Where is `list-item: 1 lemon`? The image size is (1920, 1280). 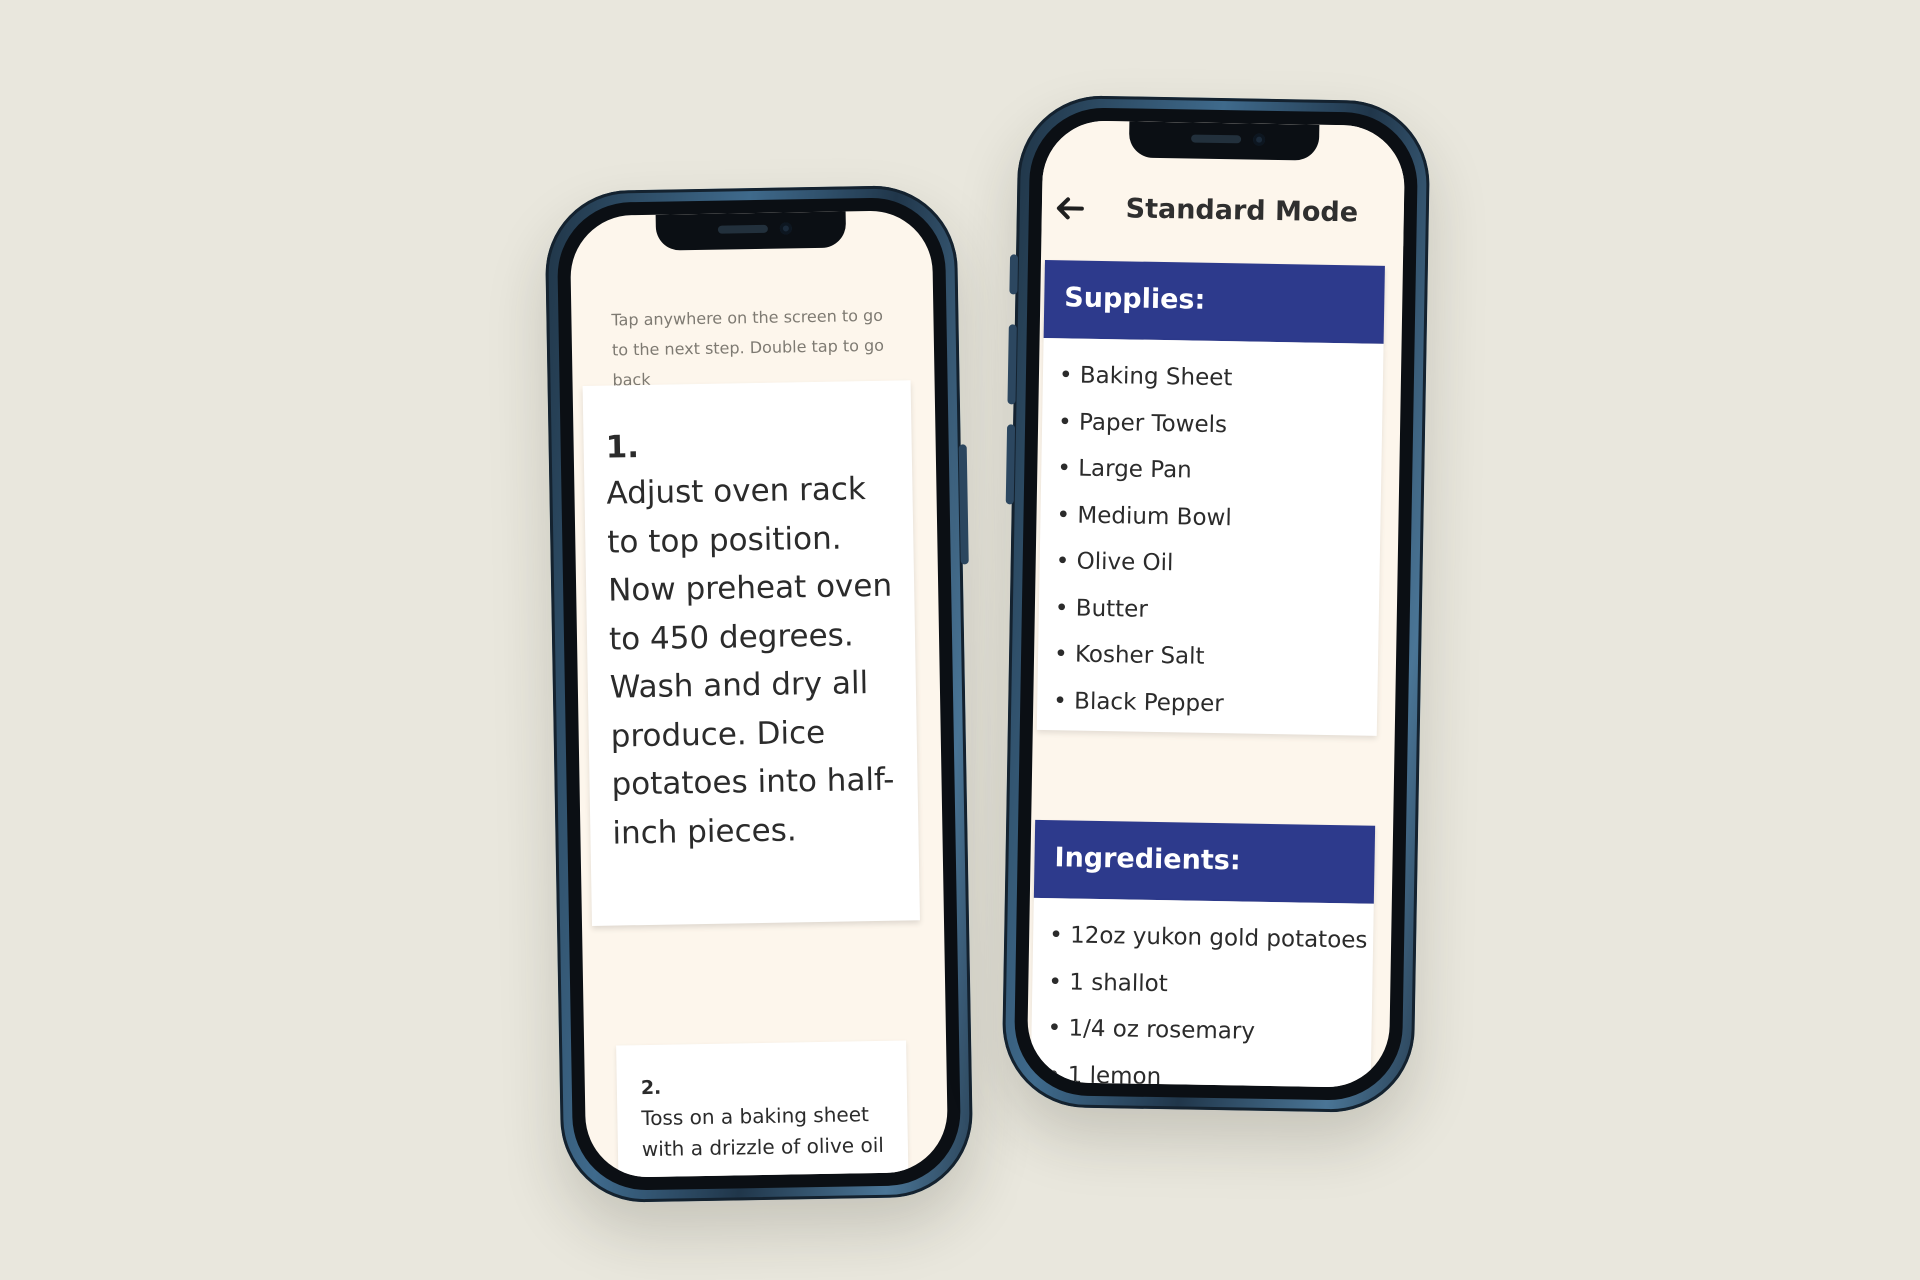 list-item: 1 lemon is located at coordinates (1208, 1070).